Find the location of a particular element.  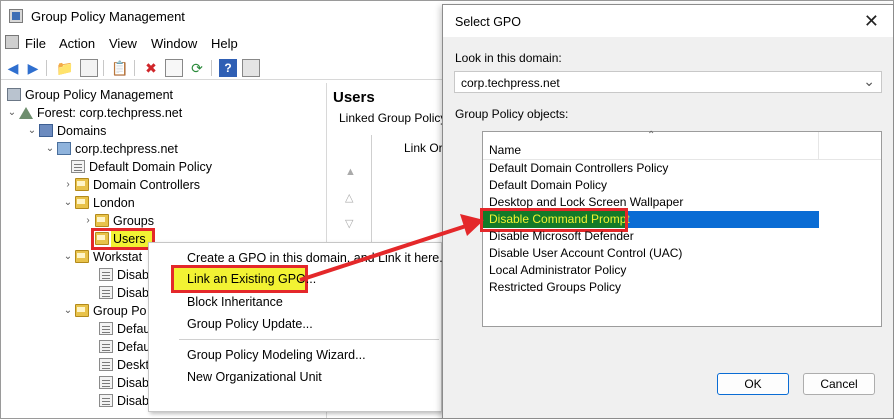

system-menu-icon is located at coordinates (12, 42).